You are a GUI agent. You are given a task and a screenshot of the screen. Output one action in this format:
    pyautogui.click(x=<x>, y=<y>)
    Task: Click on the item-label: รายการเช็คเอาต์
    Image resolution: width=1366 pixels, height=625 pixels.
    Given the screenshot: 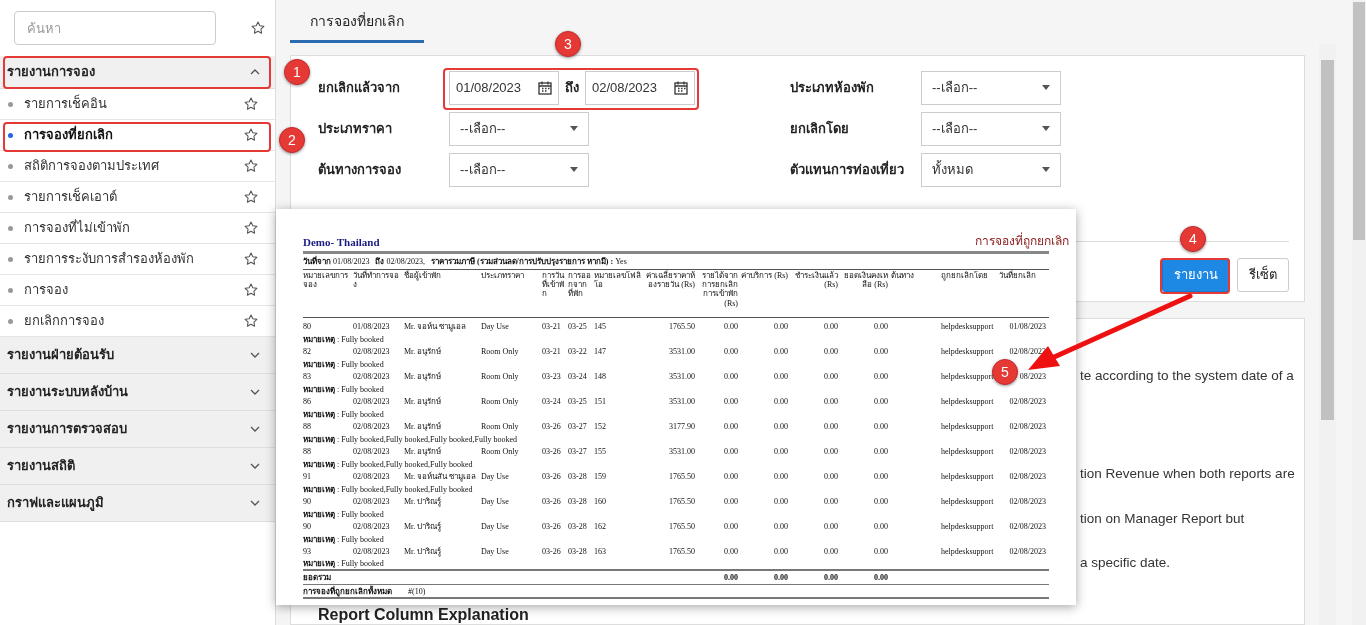 What is the action you would take?
    pyautogui.click(x=70, y=197)
    